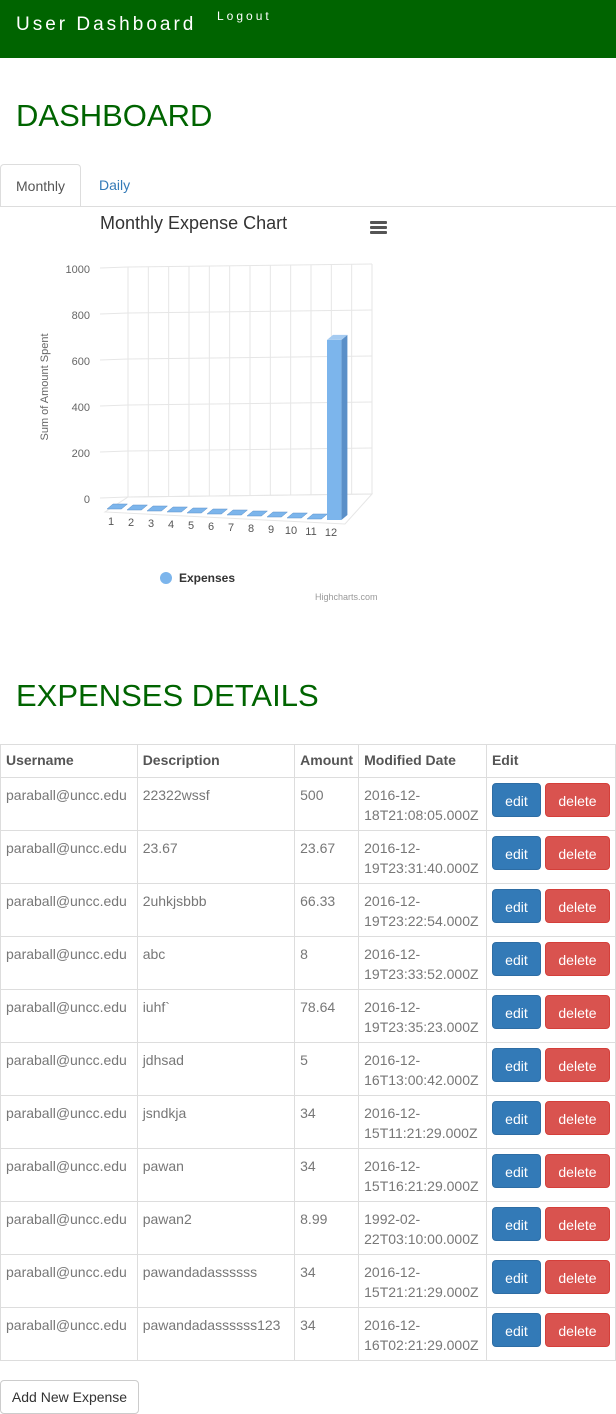  I want to click on y-tick-label: 0, so click(87, 500).